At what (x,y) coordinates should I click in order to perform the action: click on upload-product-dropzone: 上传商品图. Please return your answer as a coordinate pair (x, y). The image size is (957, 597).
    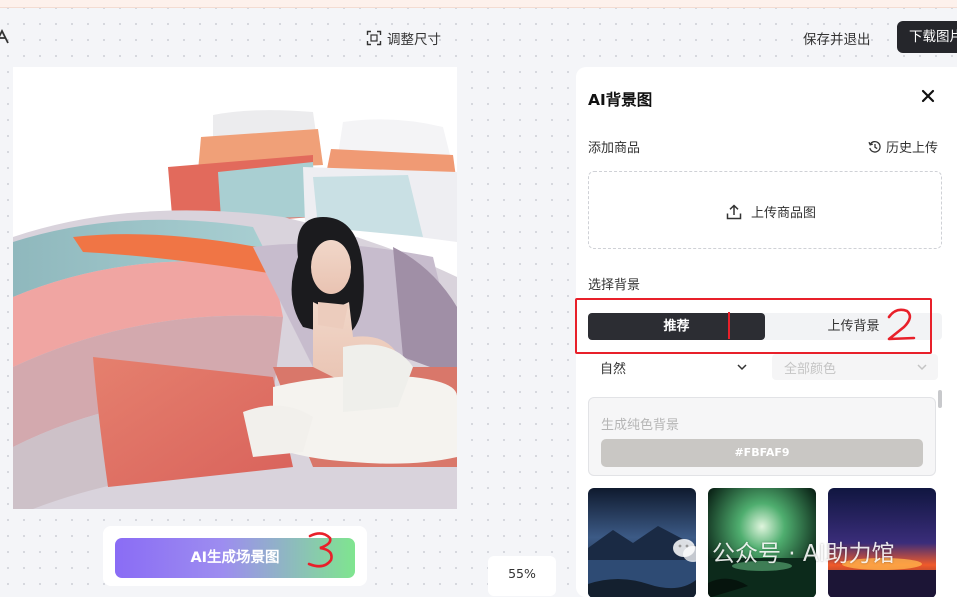
    Looking at the image, I should click on (765, 210).